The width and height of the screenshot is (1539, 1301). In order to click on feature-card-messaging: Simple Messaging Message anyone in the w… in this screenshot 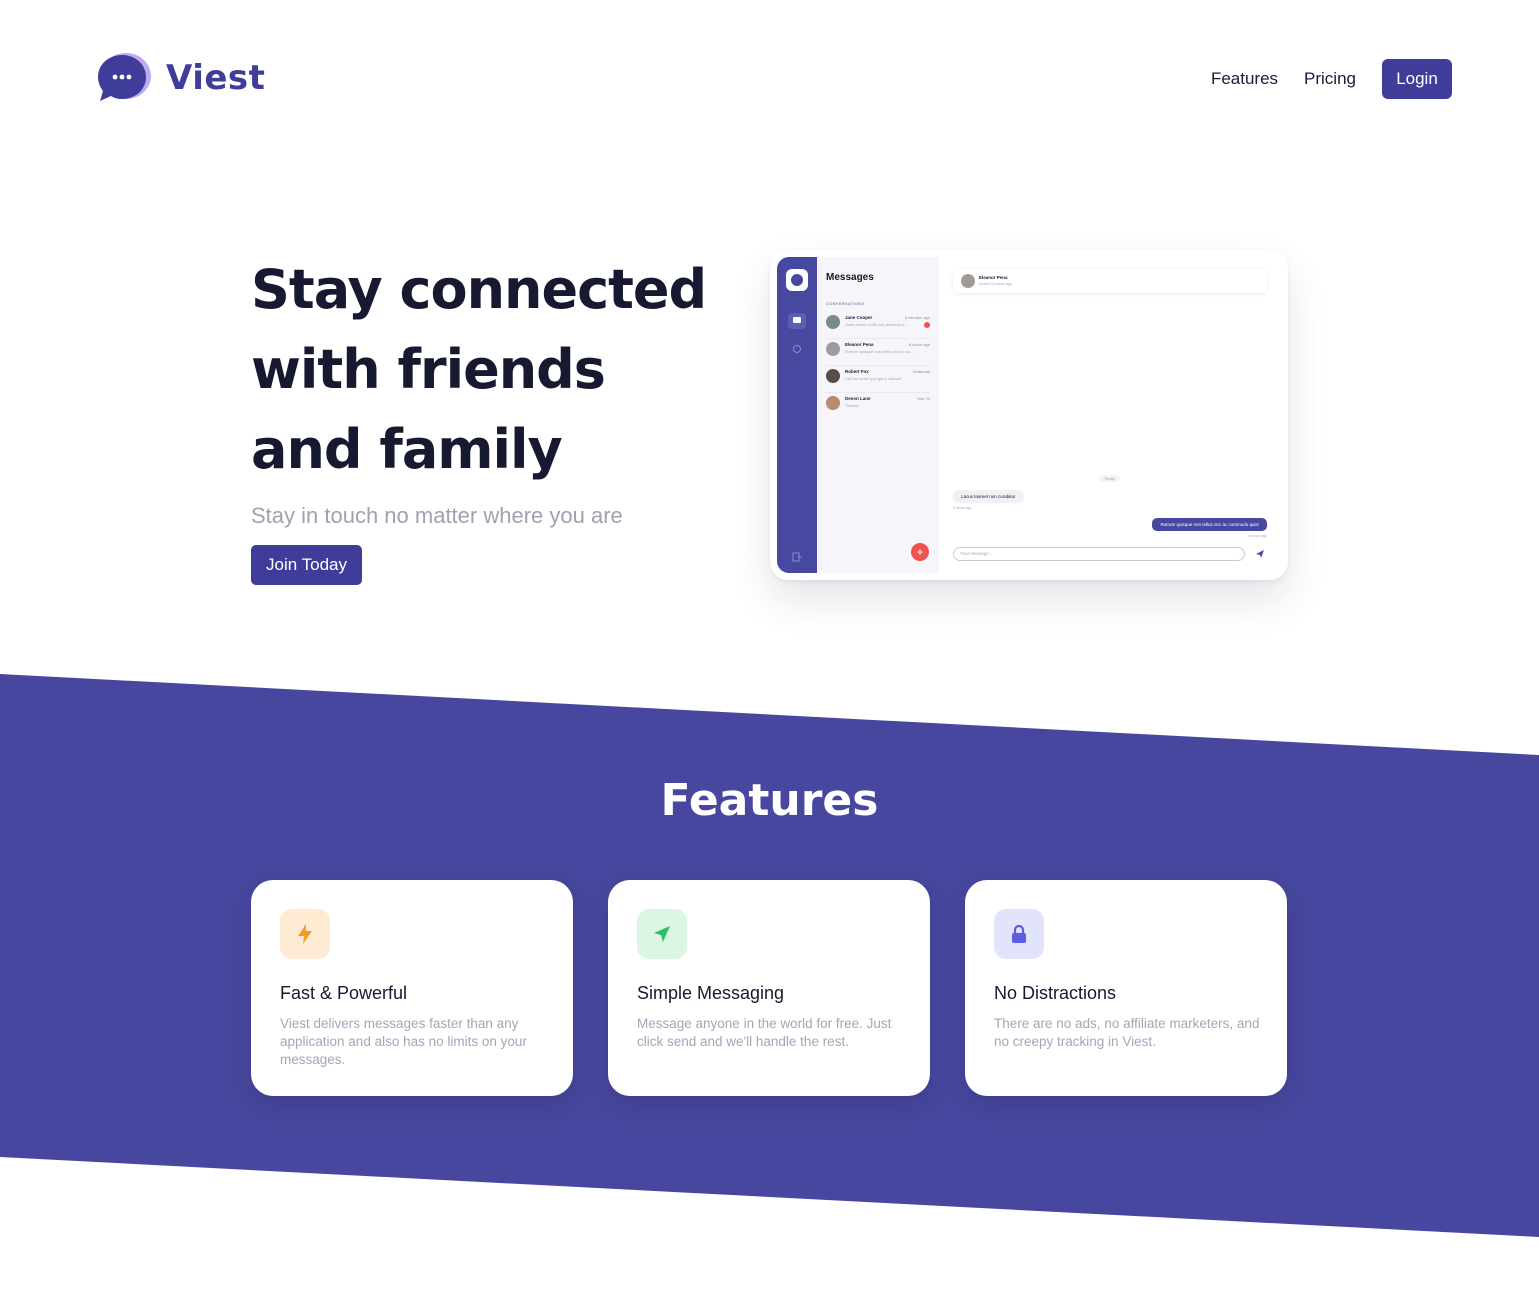, I will do `click(769, 988)`.